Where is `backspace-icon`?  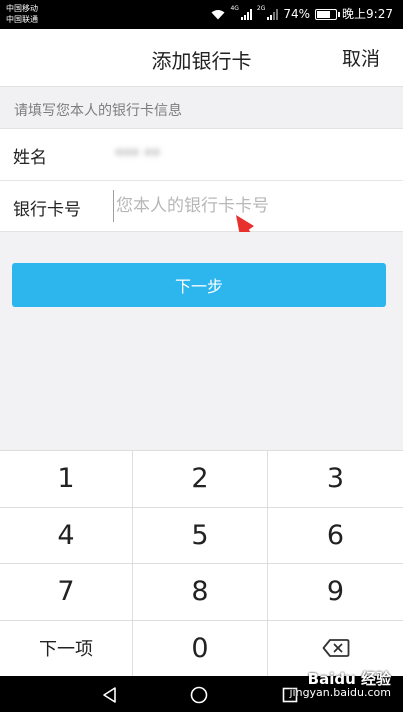 backspace-icon is located at coordinates (335, 648).